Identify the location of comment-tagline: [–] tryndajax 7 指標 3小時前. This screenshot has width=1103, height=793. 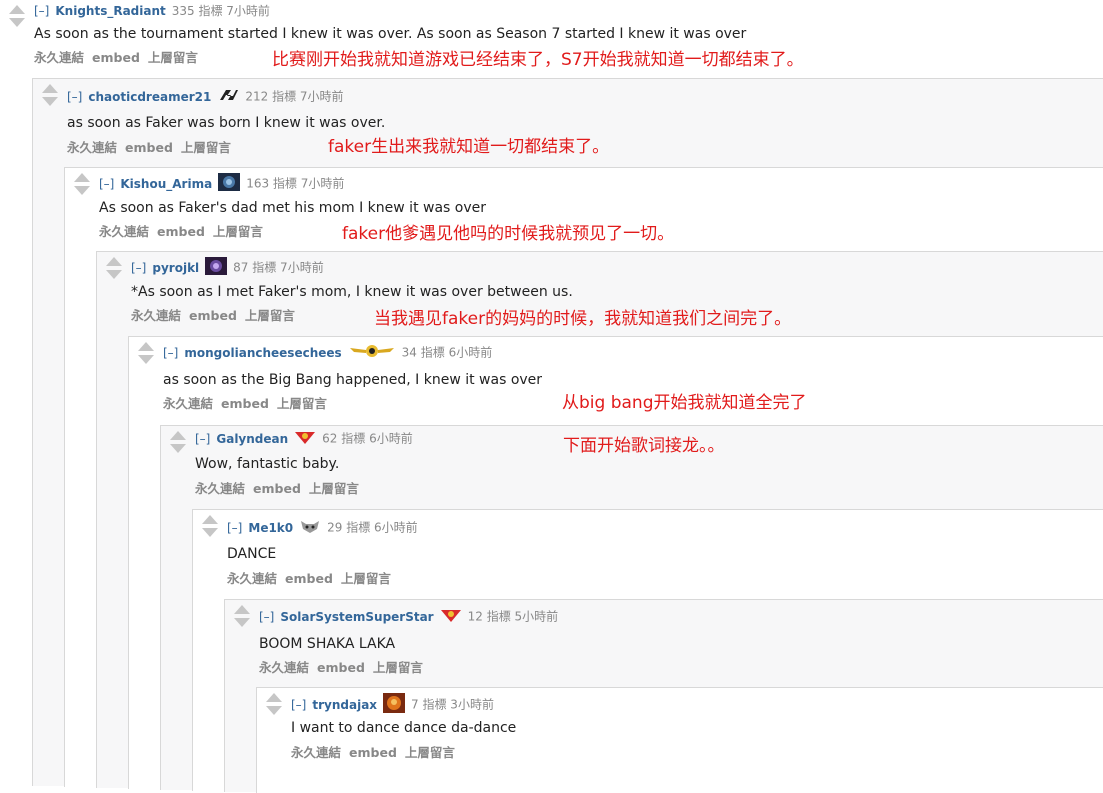
(392, 703).